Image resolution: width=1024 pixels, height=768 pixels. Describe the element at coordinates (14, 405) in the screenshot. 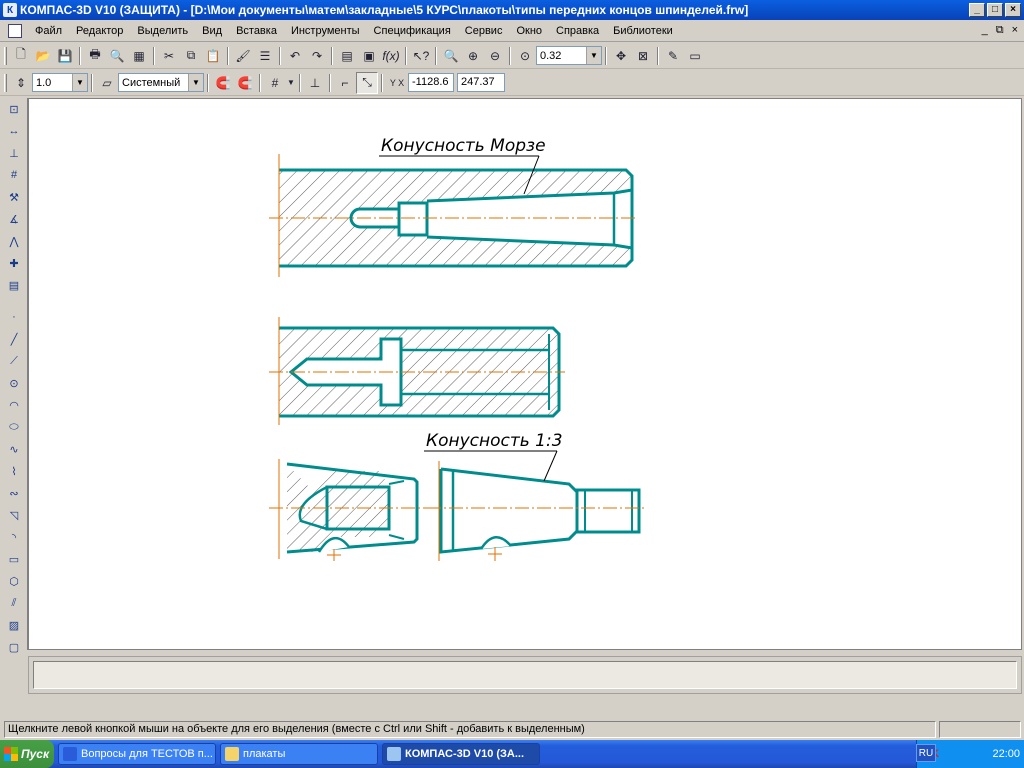

I see `arc-icon: ◠` at that location.